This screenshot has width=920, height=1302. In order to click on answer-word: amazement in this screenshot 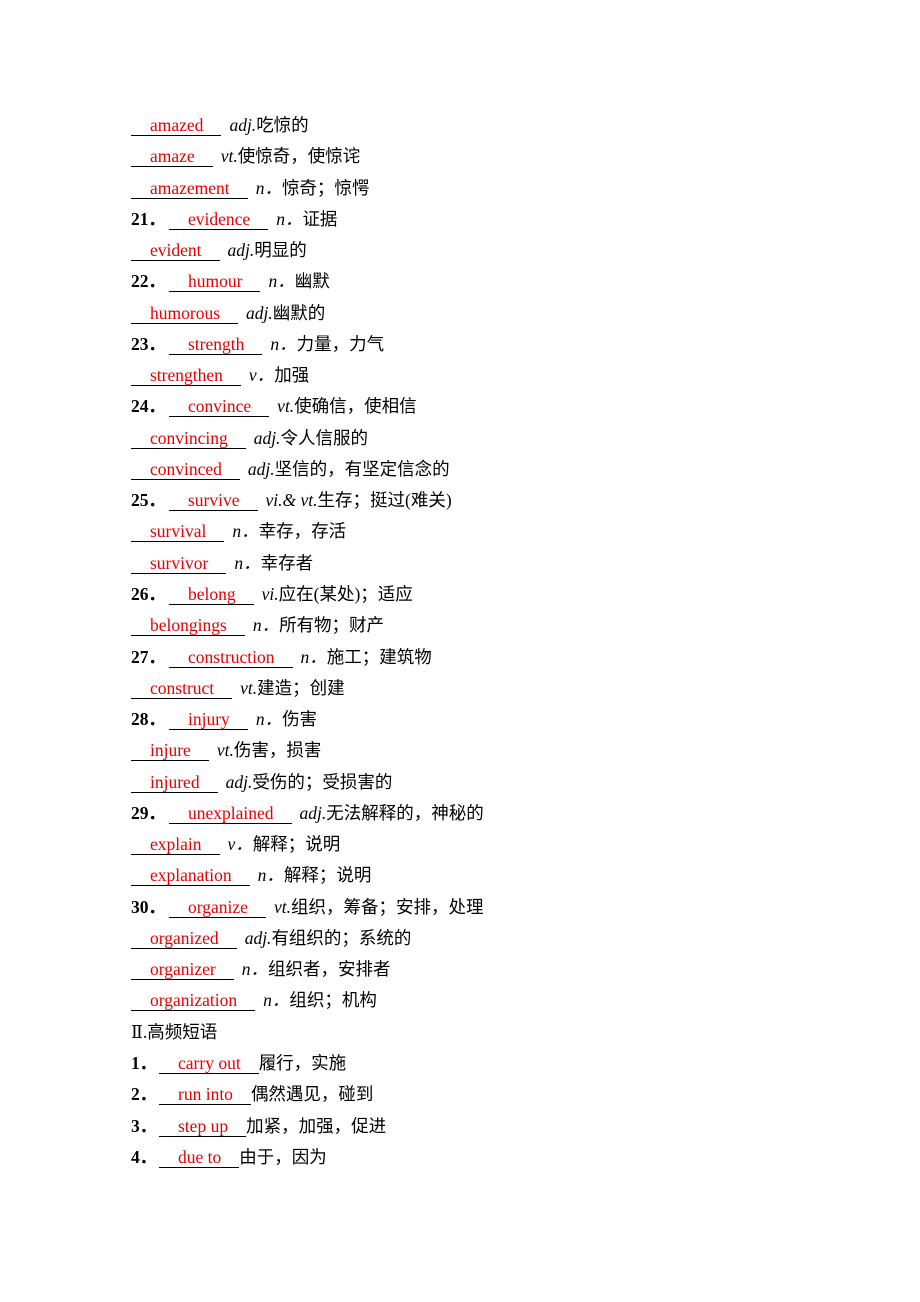, I will do `click(190, 187)`.